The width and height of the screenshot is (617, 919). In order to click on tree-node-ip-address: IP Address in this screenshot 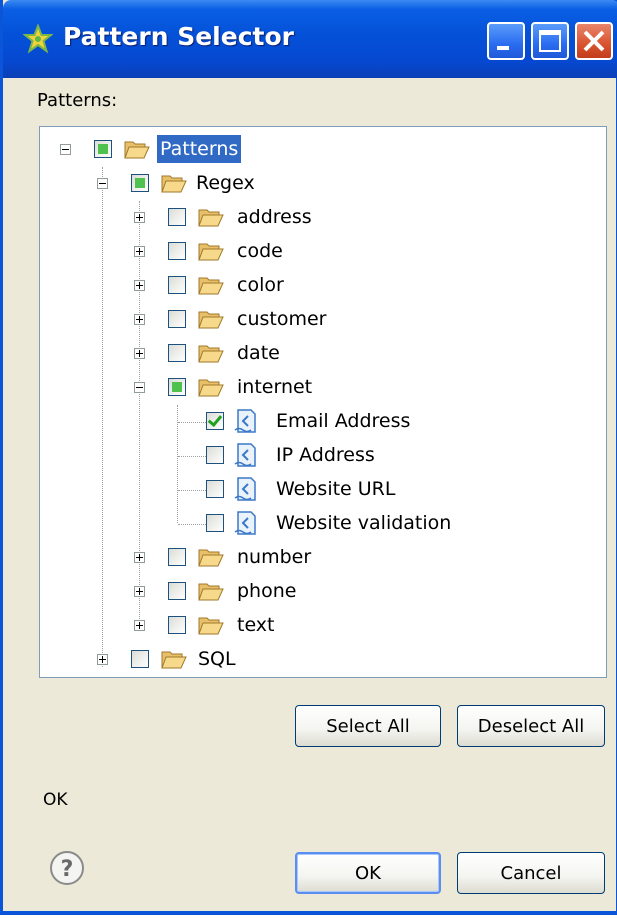, I will do `click(320, 455)`.